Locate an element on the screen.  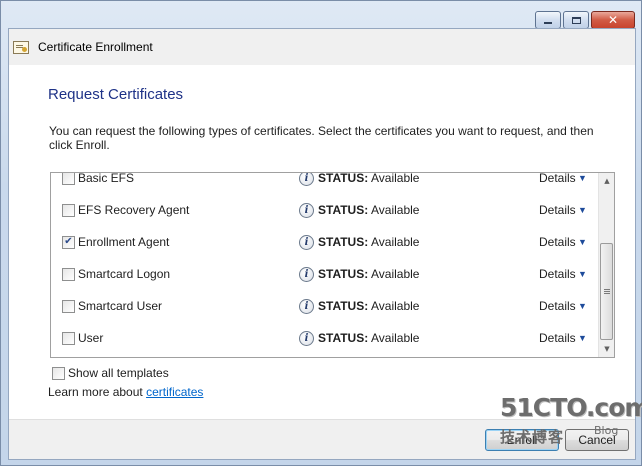
learn-more: Learn more about certificates is located at coordinates (125, 392).